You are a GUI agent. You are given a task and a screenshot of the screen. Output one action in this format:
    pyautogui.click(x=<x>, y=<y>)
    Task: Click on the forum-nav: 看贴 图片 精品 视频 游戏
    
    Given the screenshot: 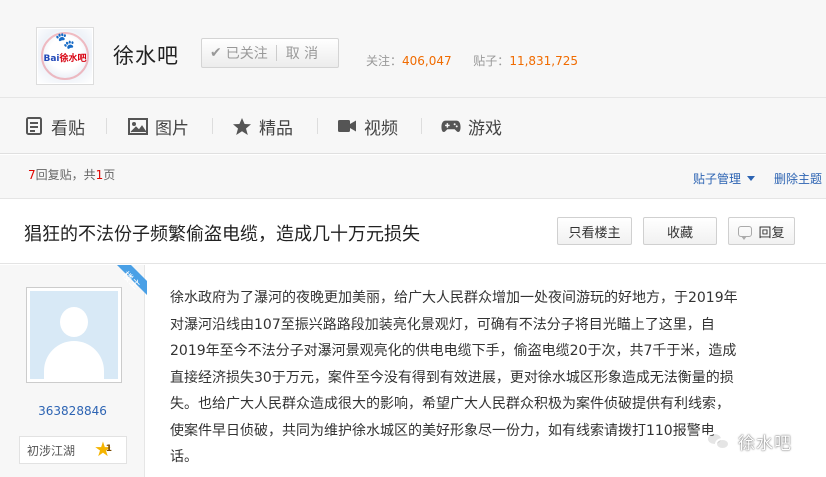 What is the action you would take?
    pyautogui.click(x=413, y=126)
    